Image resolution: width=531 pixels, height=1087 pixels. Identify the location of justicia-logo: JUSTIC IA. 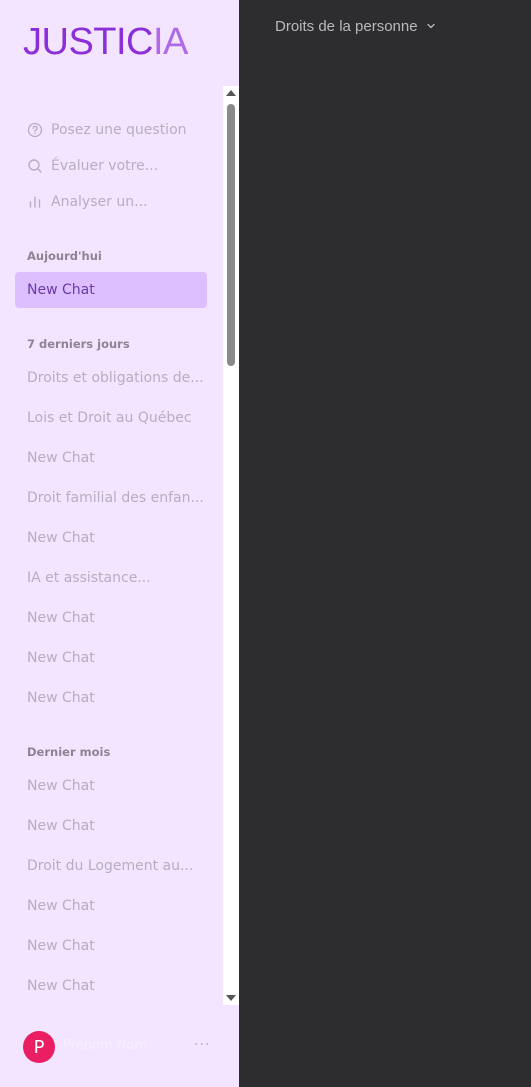
(105, 42).